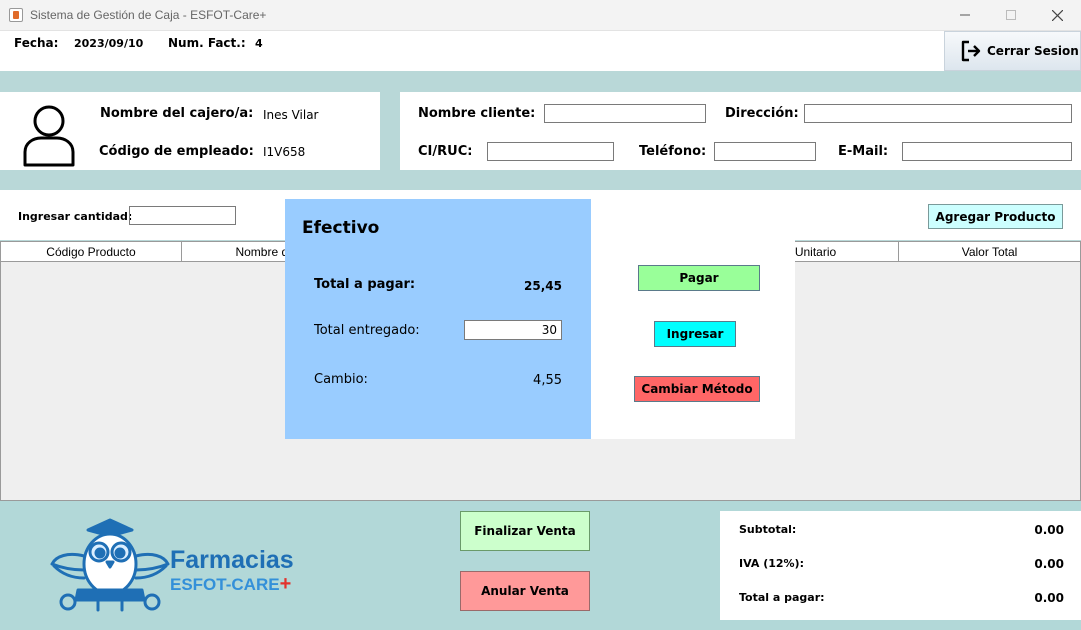  I want to click on logout-label: Cerrar Sesion, so click(1033, 51).